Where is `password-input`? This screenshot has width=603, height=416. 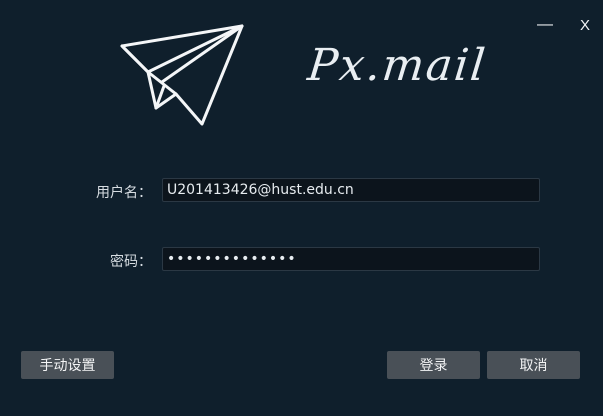
password-input is located at coordinates (351, 259).